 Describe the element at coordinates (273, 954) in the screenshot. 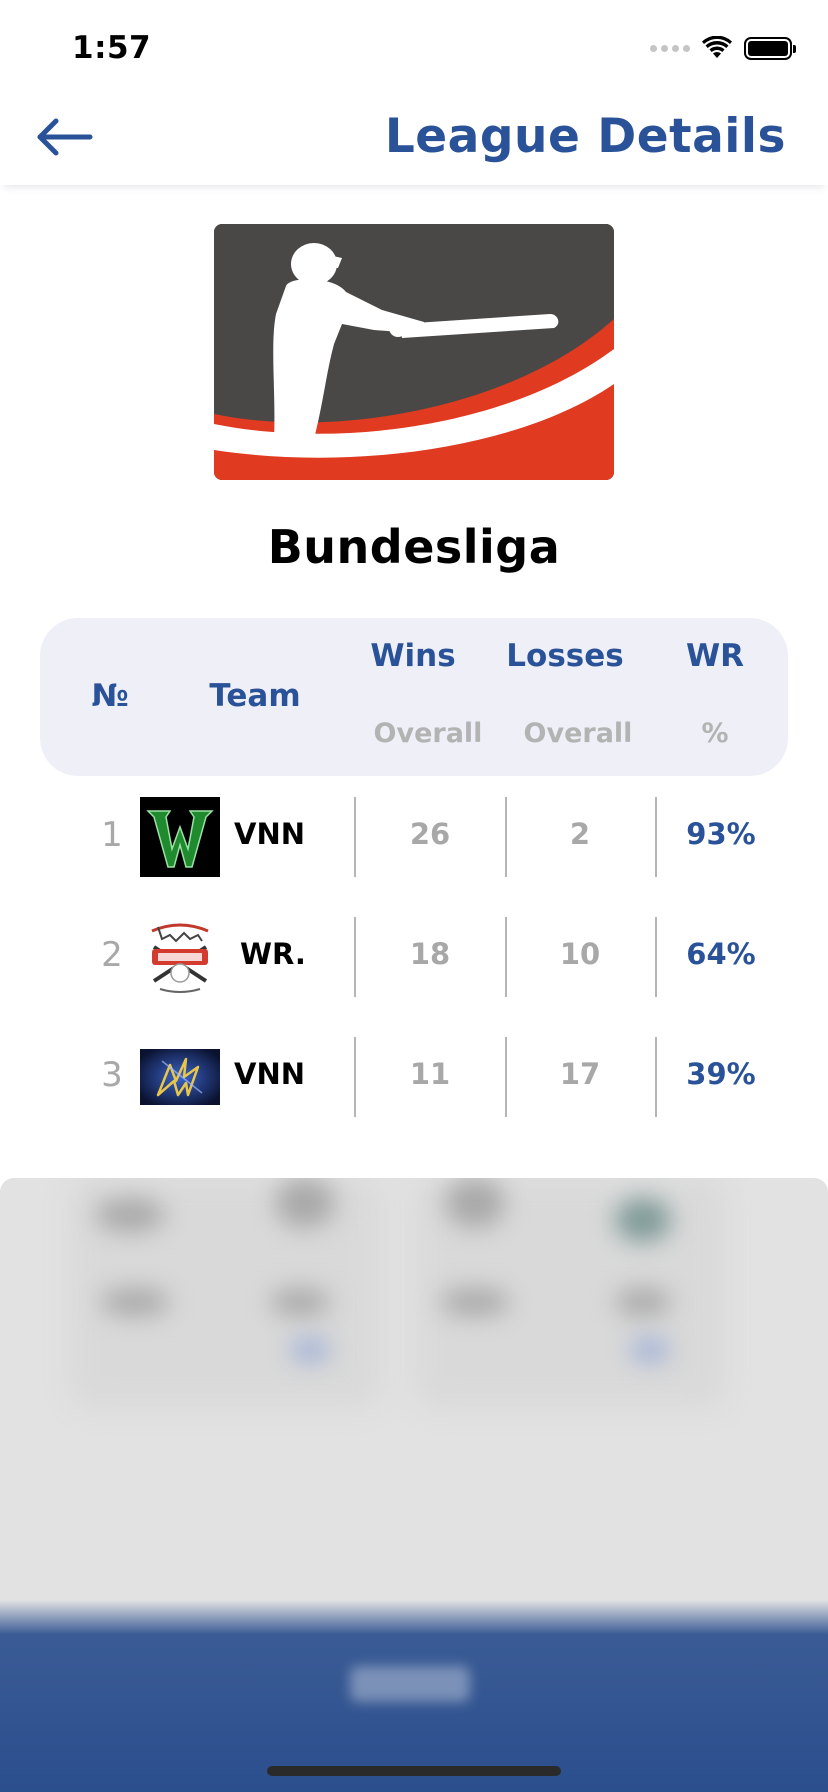

I see `team-name: WR.` at that location.